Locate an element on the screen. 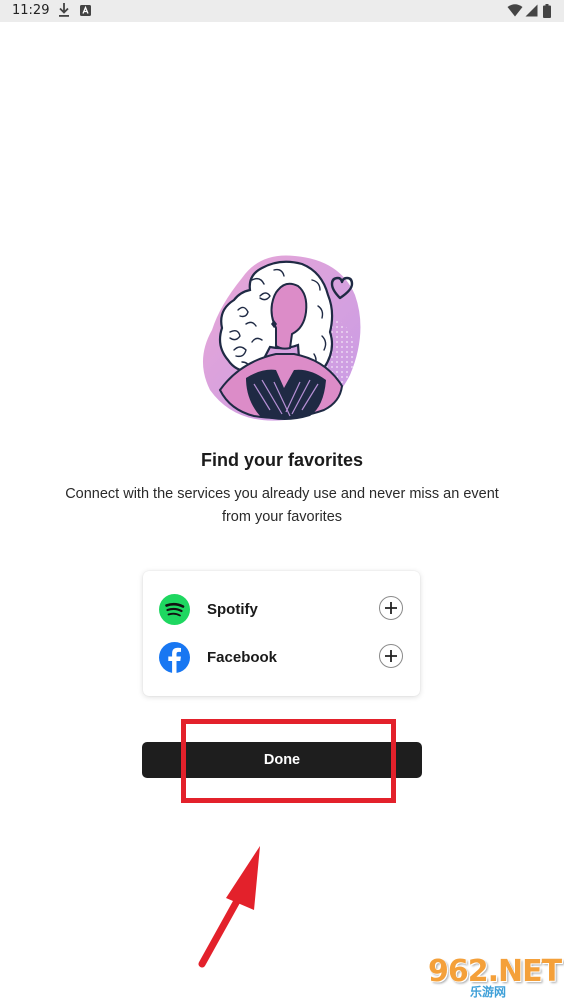 This screenshot has width=564, height=1004. annotation-arrow-icon is located at coordinates (229, 907).